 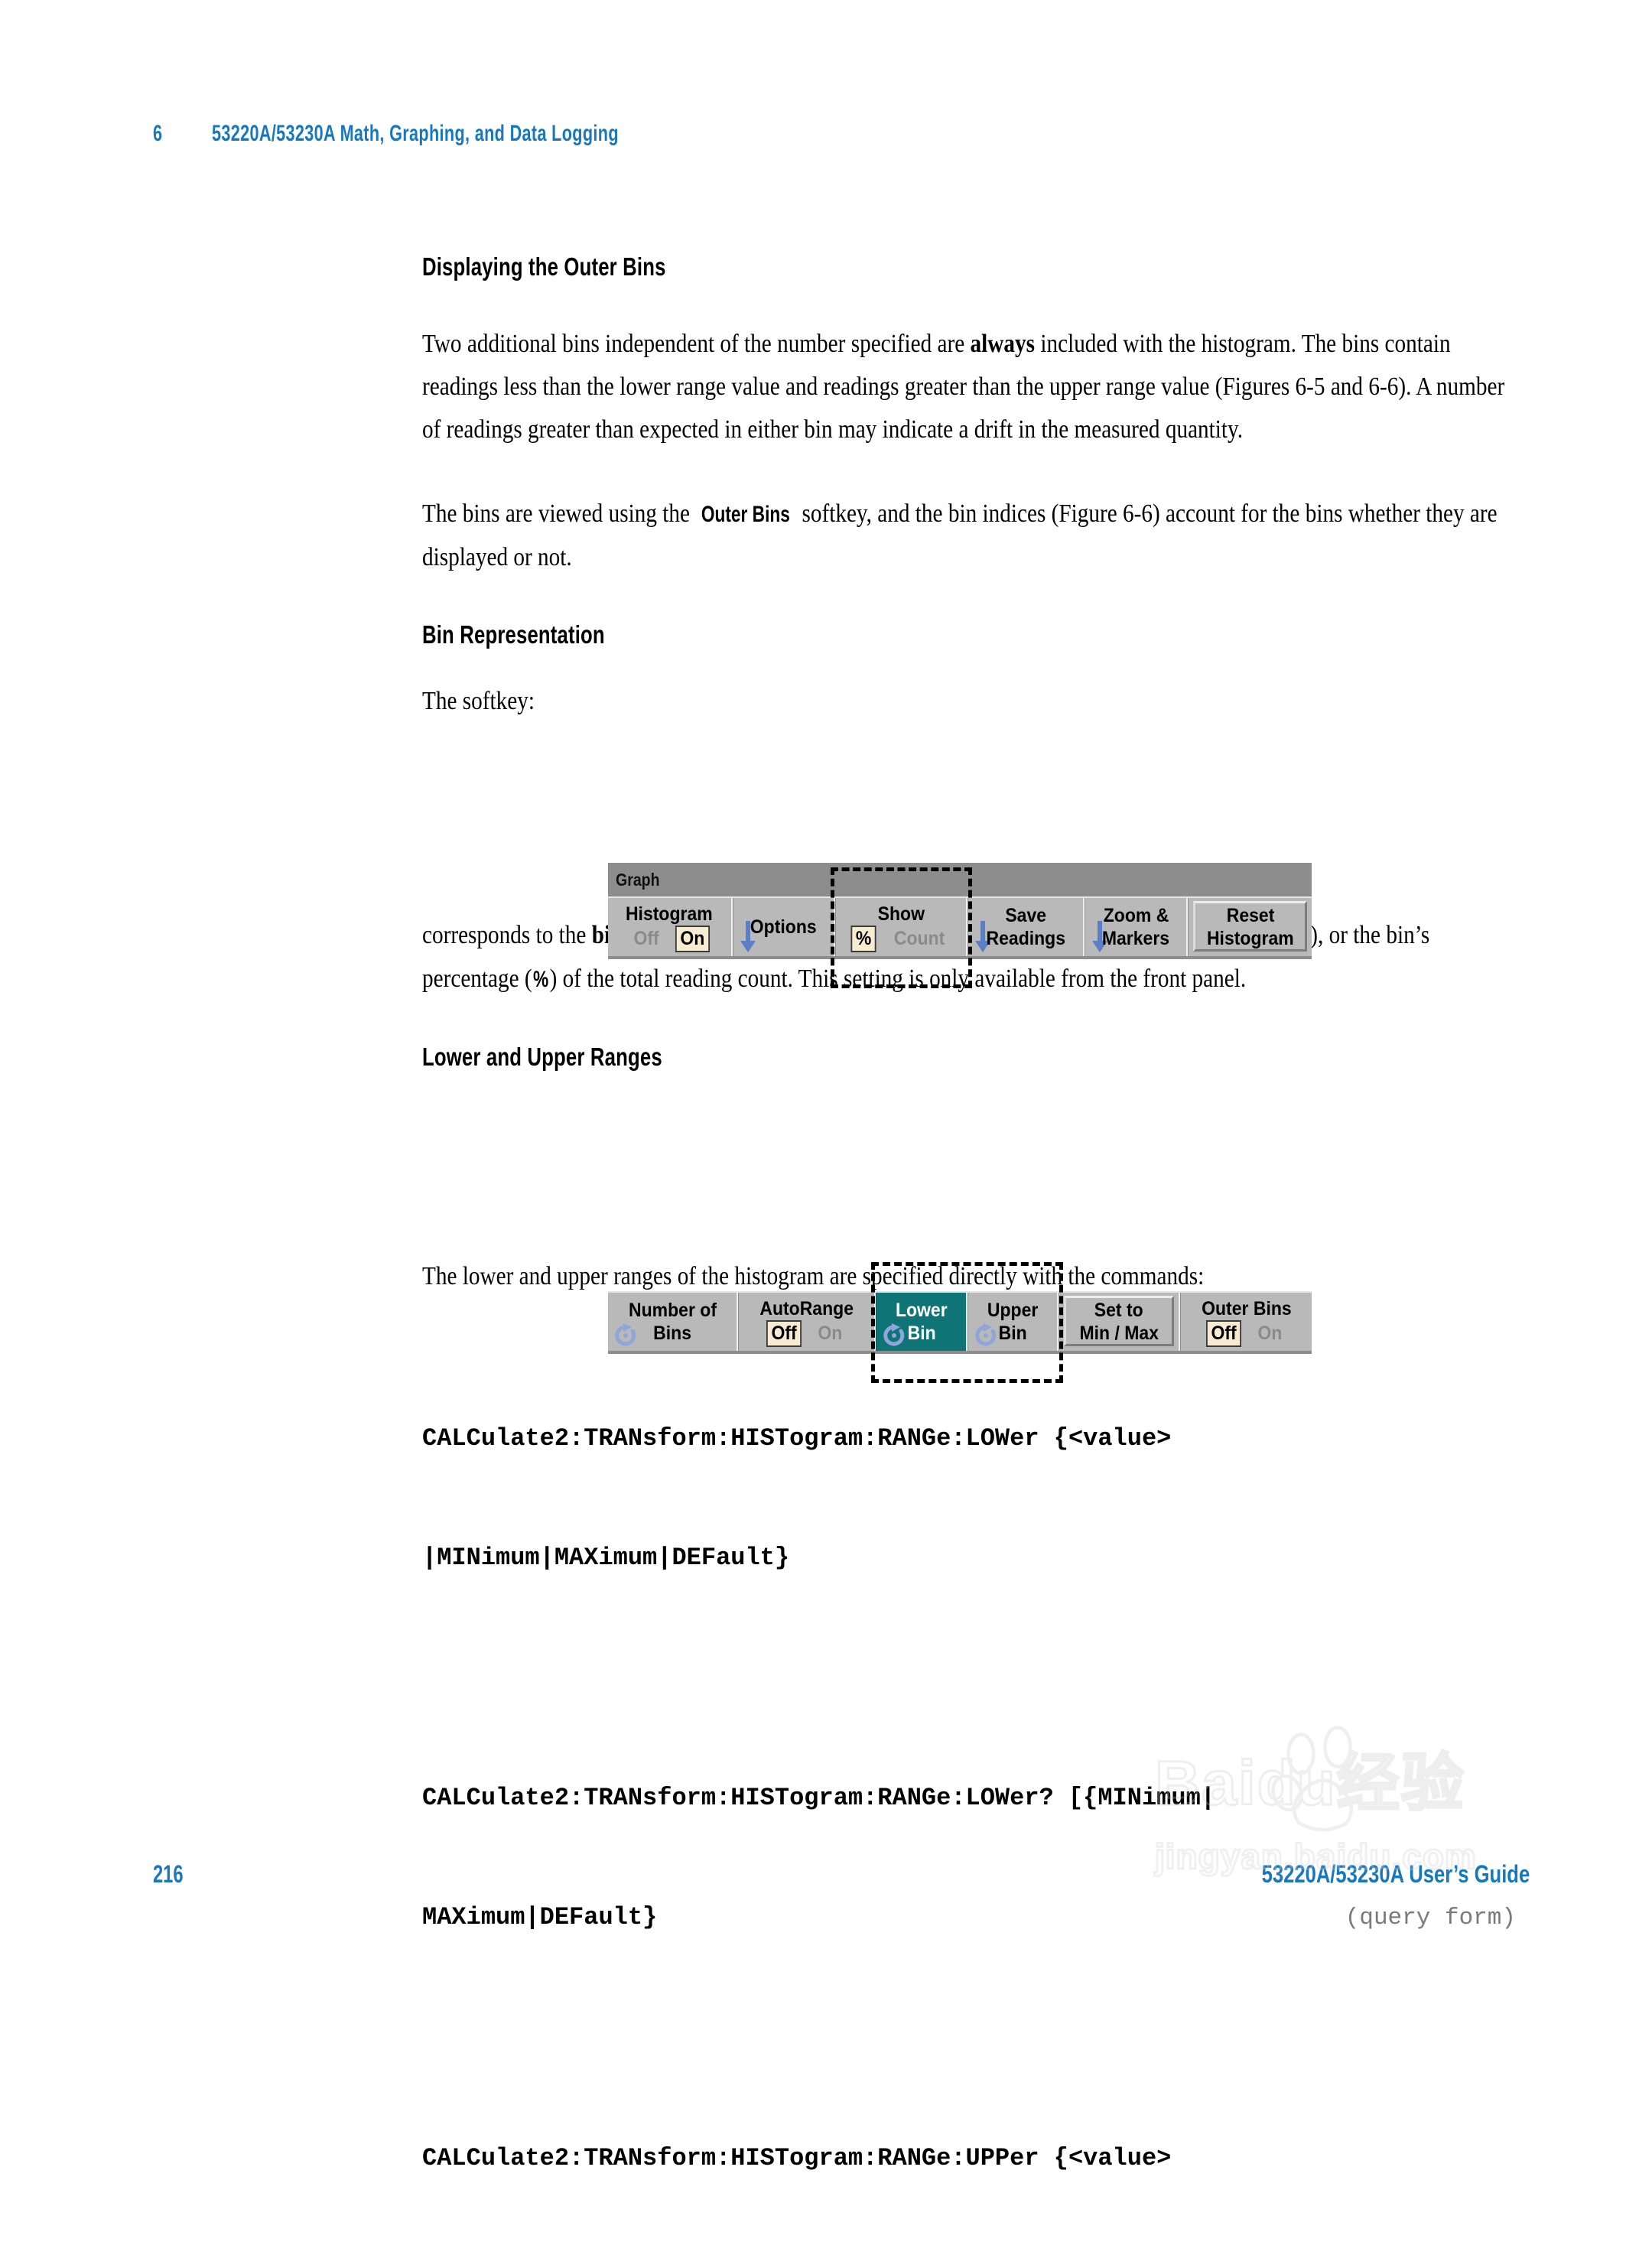 I want to click on softkey-label-line2: Min / Max, so click(x=1119, y=1333).